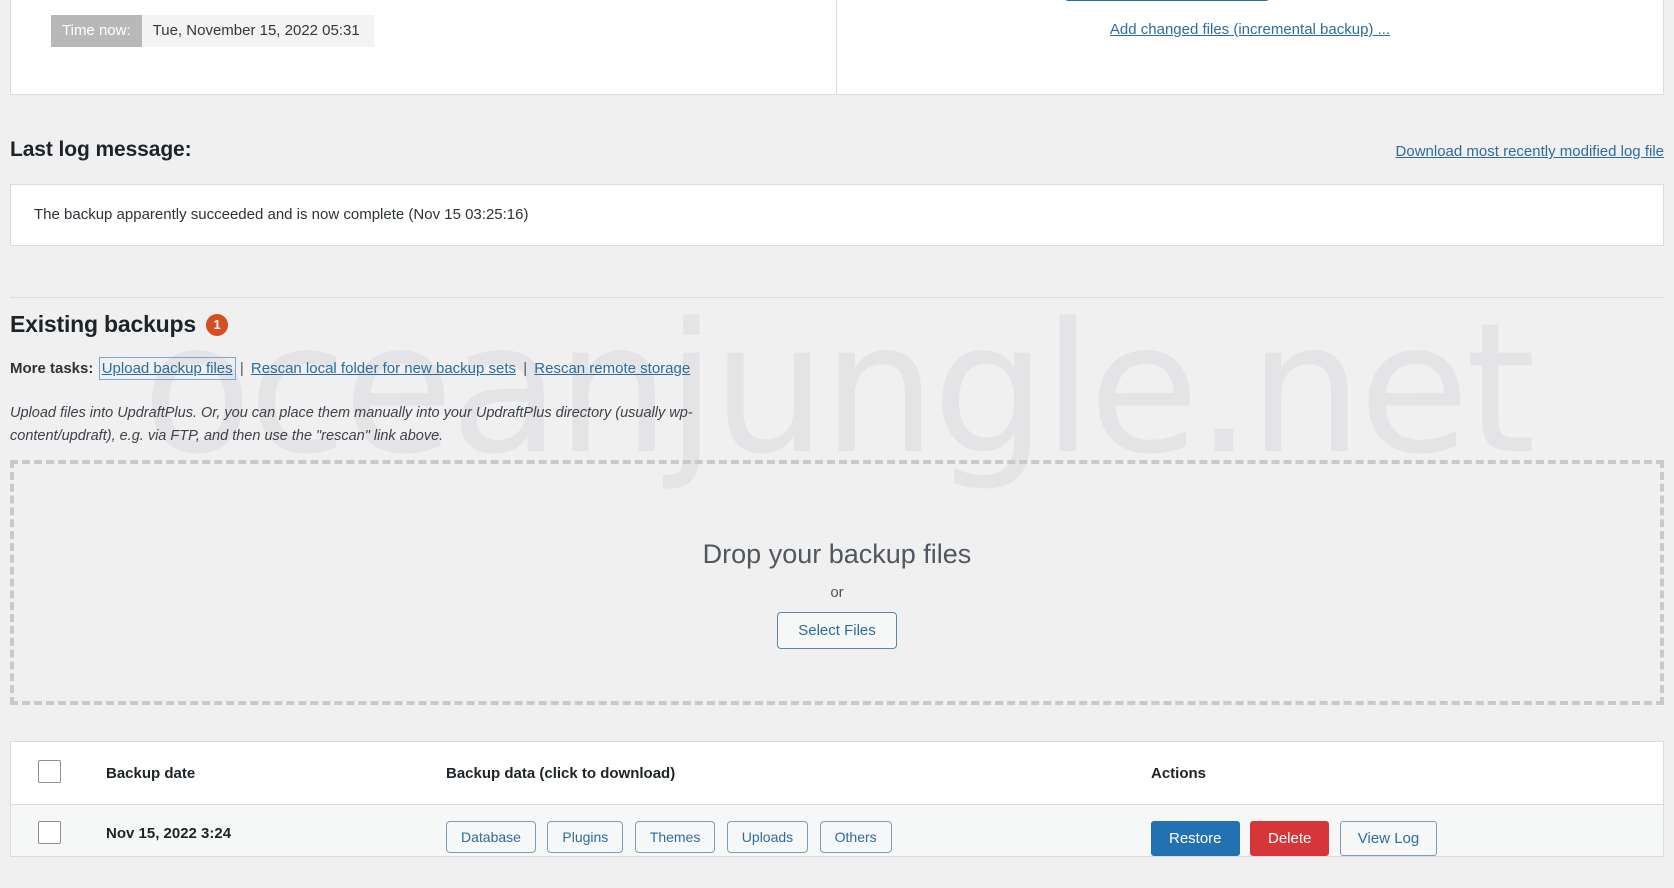 Image resolution: width=1674 pixels, height=888 pixels. I want to click on download-log-link-wrap: Download most recently modified log file, so click(1530, 151).